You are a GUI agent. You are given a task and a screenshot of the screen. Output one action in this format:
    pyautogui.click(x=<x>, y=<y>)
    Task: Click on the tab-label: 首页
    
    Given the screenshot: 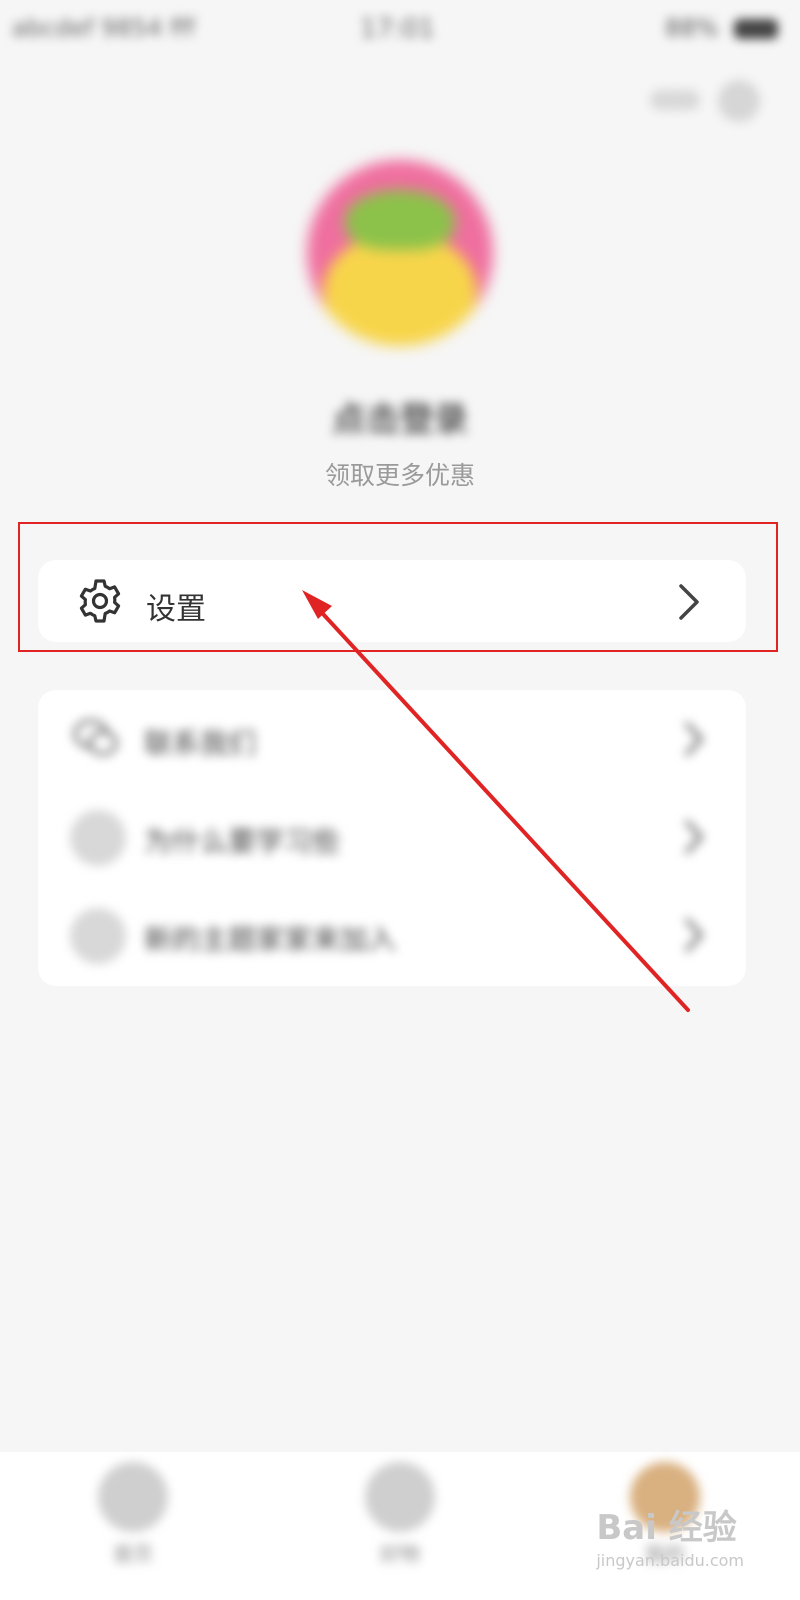 What is the action you would take?
    pyautogui.click(x=133, y=1554)
    